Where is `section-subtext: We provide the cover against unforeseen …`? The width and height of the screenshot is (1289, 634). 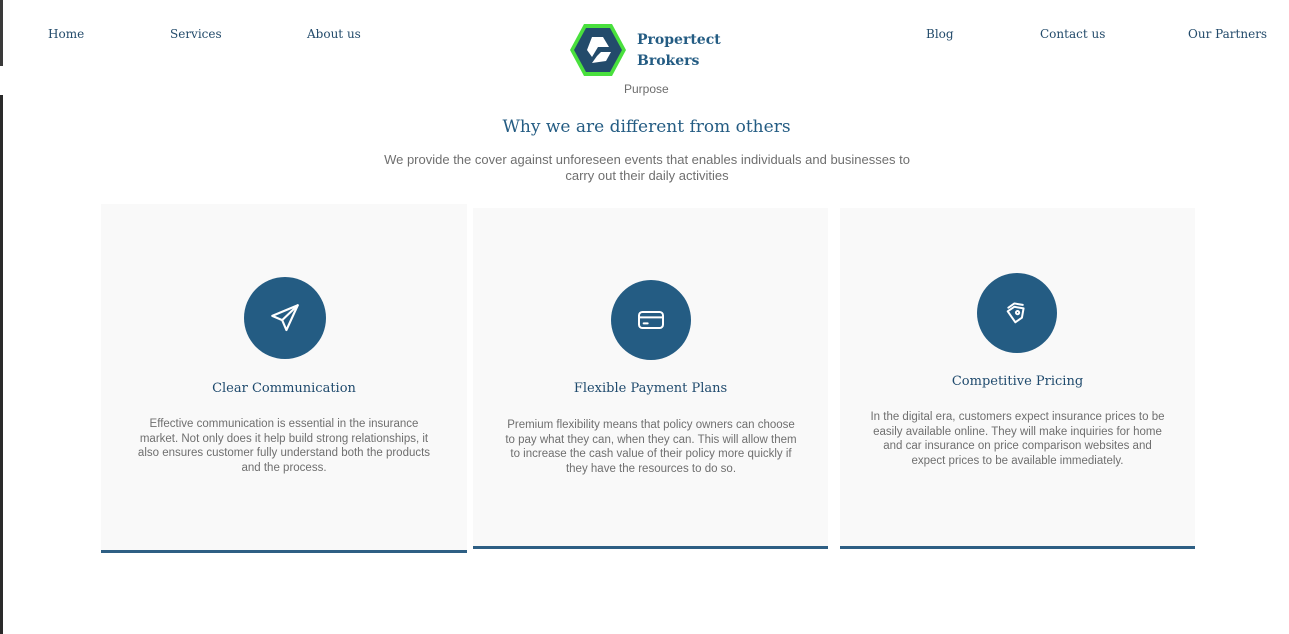
section-subtext: We provide the cover against unforeseen … is located at coordinates (647, 167).